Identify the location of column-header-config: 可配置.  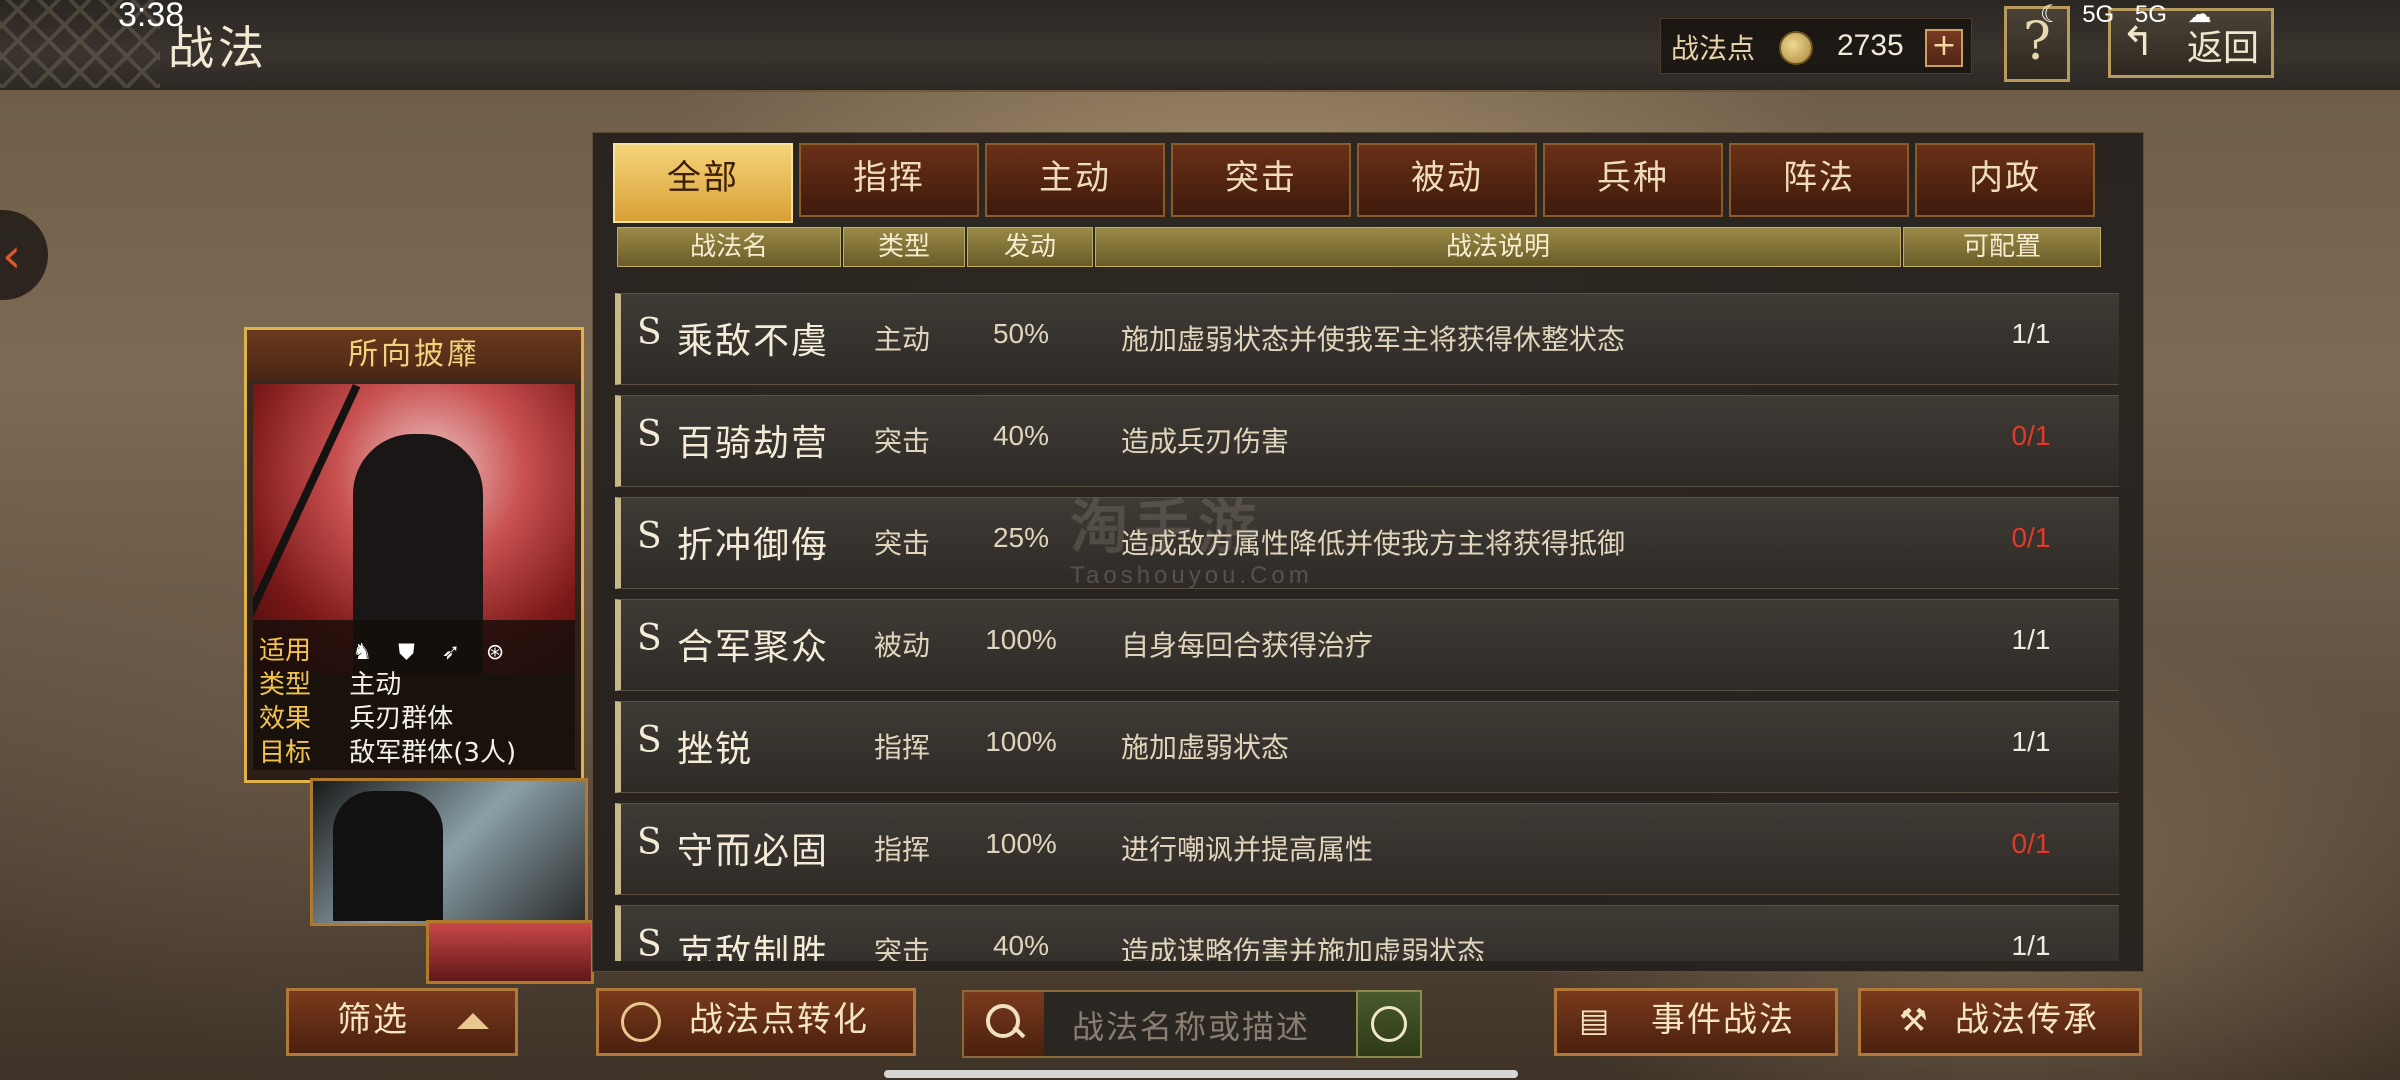
(2002, 247).